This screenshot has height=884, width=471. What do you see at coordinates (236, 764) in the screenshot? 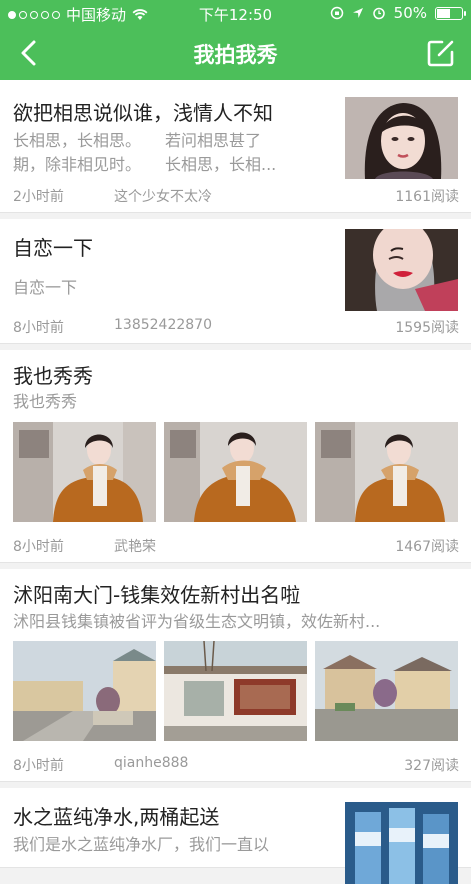
I see `post-meta: 8小时前 qianhe888 327阅读` at bounding box center [236, 764].